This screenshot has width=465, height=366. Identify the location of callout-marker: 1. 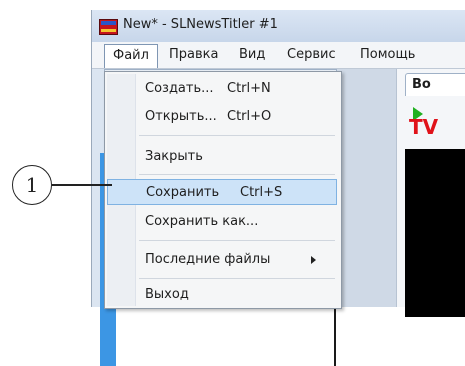
(32, 185).